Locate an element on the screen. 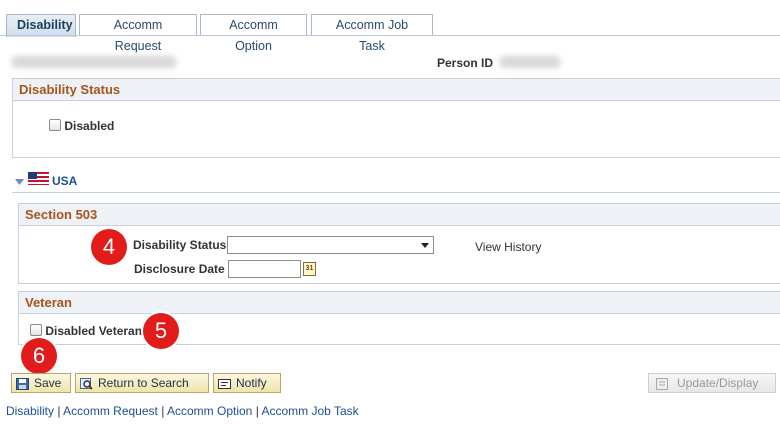 Image resolution: width=780 pixels, height=424 pixels. calendar-icon-day: 31 is located at coordinates (309, 268).